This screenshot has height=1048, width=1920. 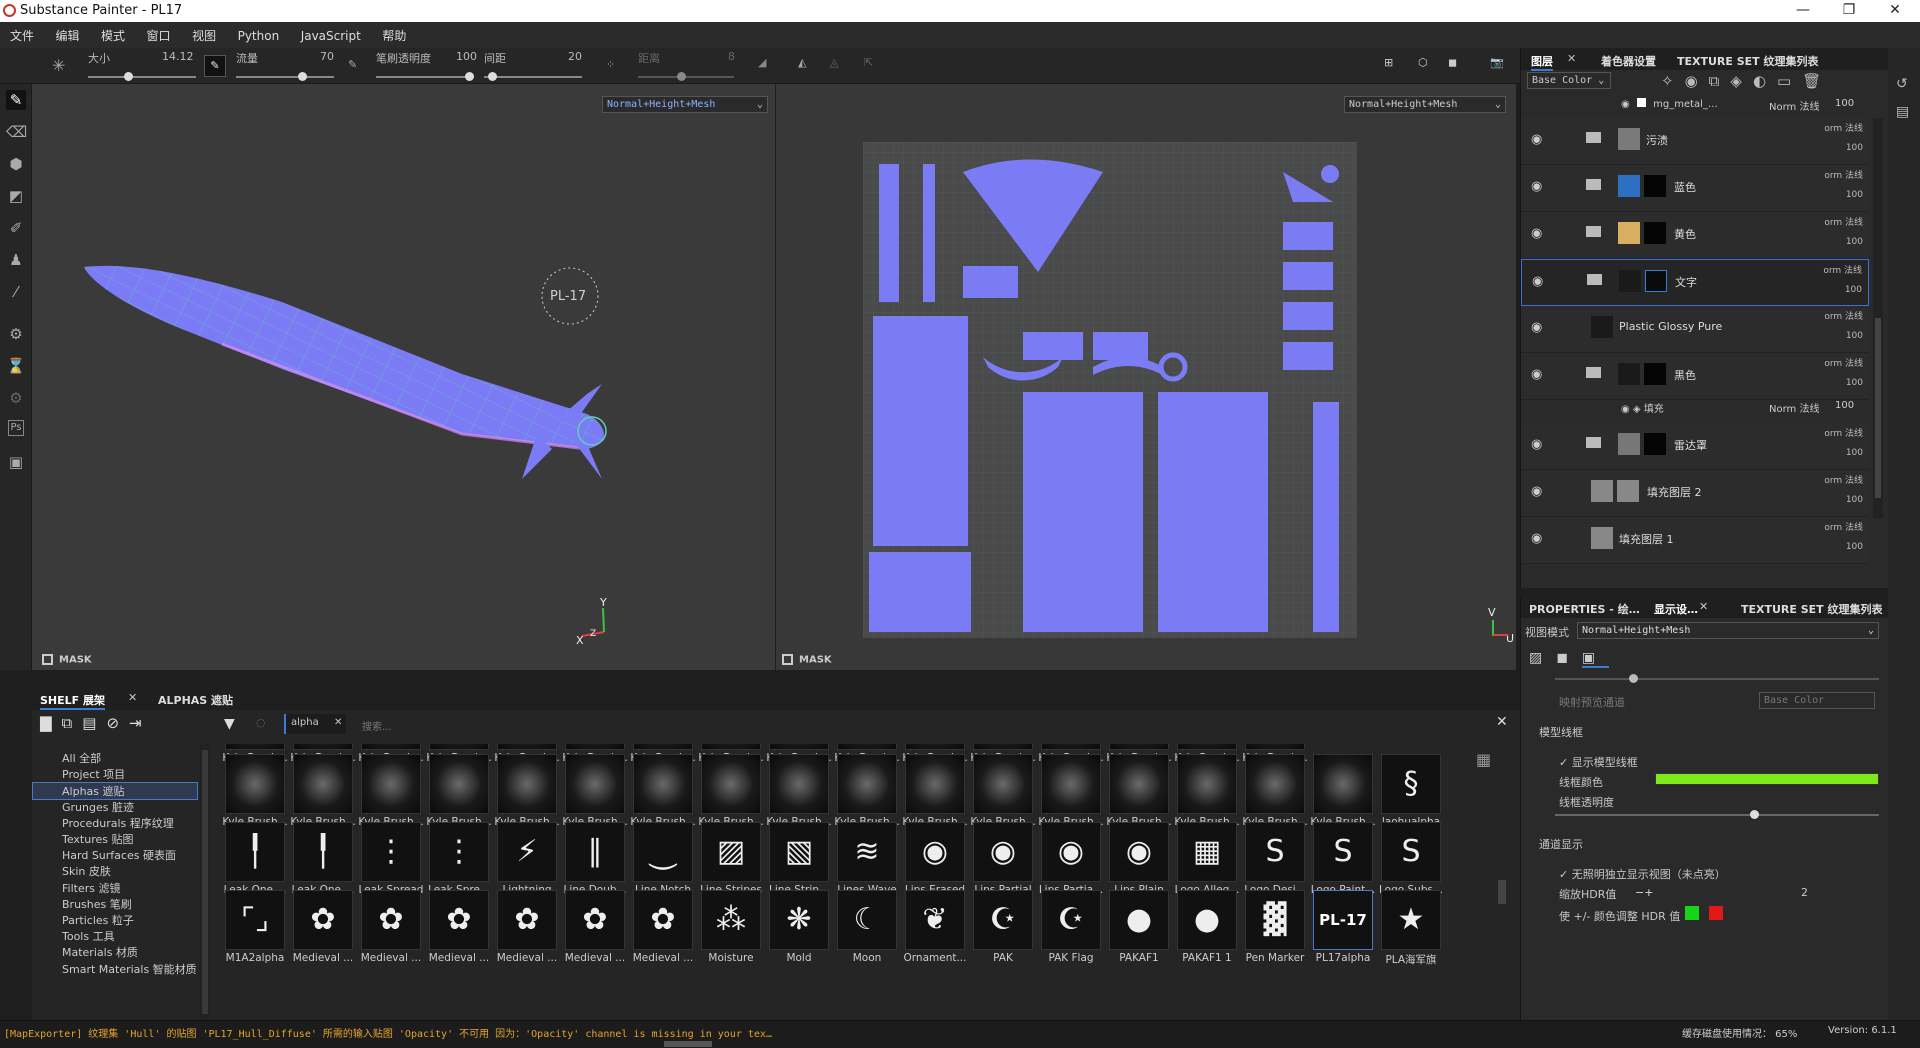 What do you see at coordinates (834, 62) in the screenshot?
I see `mirror-off-icon: ◬` at bounding box center [834, 62].